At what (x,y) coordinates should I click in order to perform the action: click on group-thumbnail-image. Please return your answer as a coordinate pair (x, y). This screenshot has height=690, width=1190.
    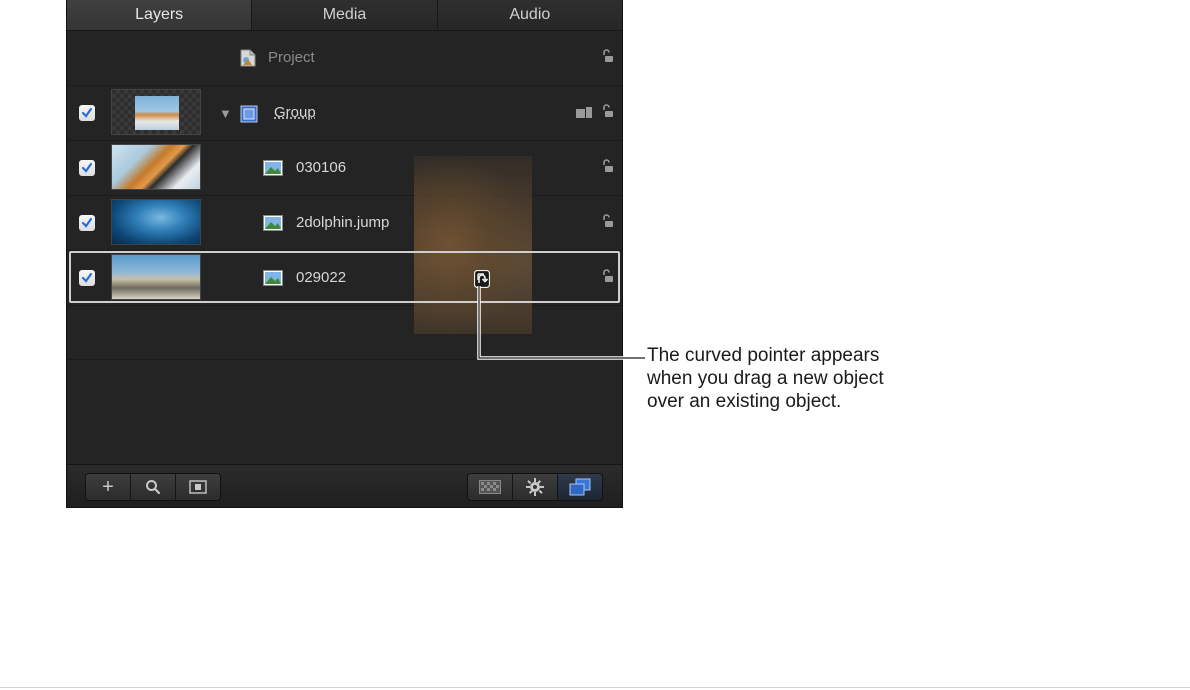
    Looking at the image, I should click on (157, 113).